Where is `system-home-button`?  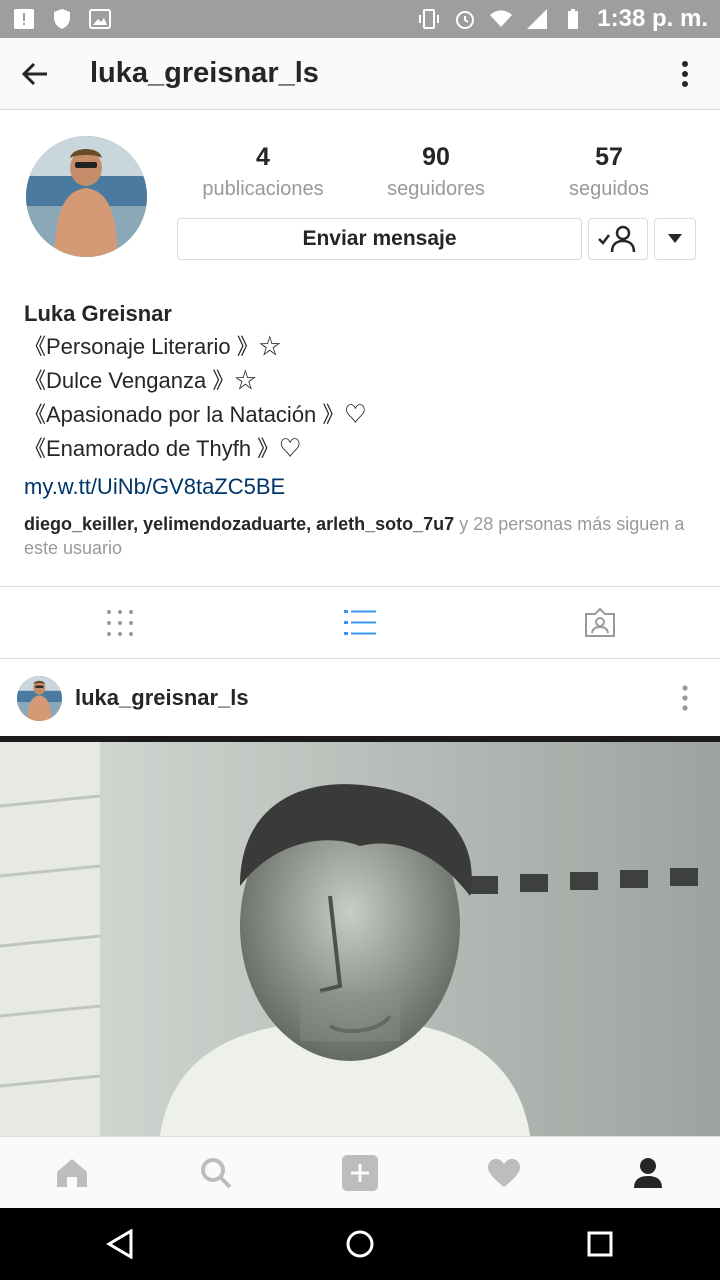 system-home-button is located at coordinates (360, 1244).